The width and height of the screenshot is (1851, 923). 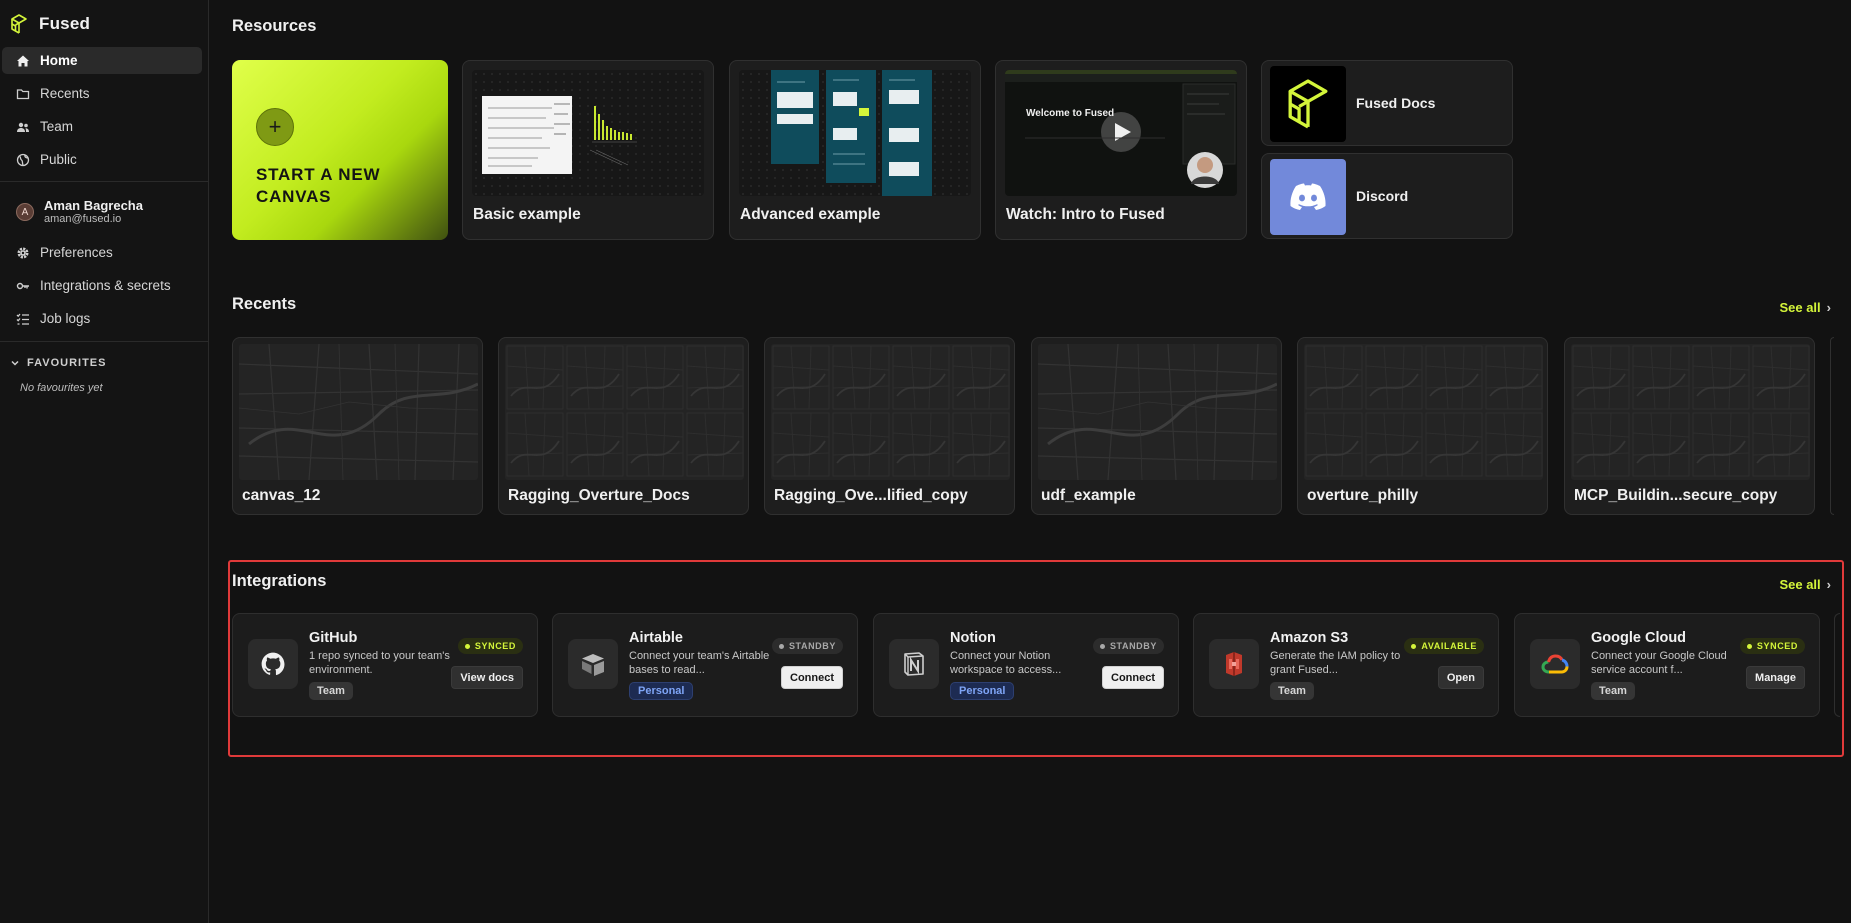 I want to click on fused-docs-icon, so click(x=1308, y=104).